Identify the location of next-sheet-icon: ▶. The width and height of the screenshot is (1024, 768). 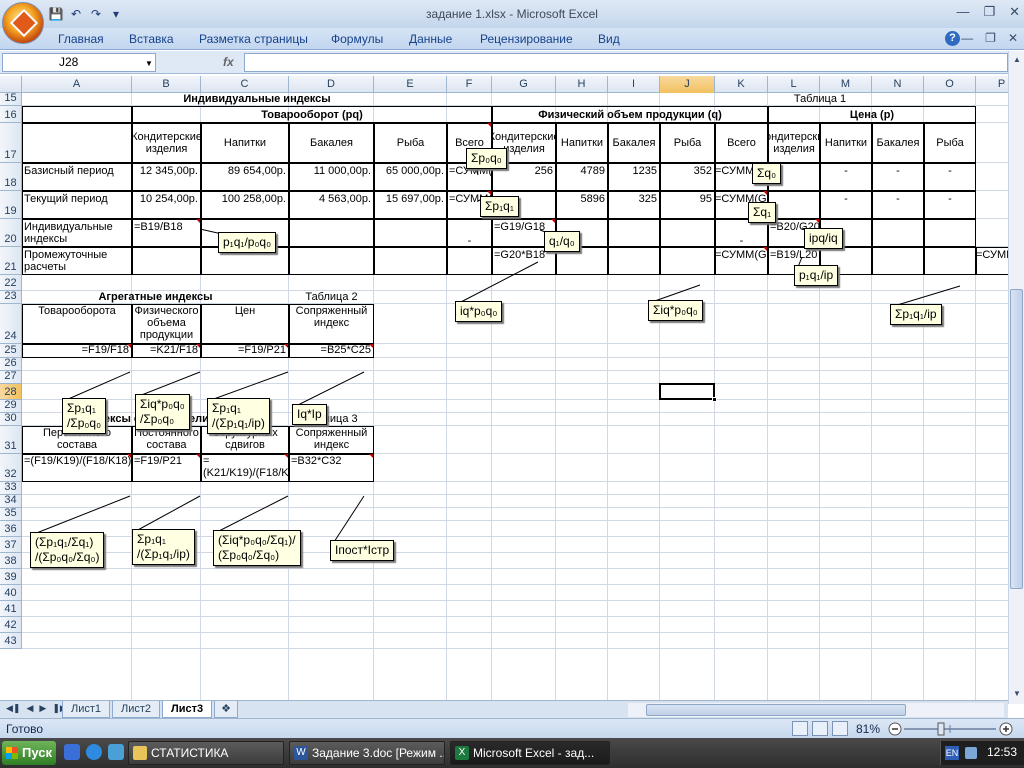
(42, 708).